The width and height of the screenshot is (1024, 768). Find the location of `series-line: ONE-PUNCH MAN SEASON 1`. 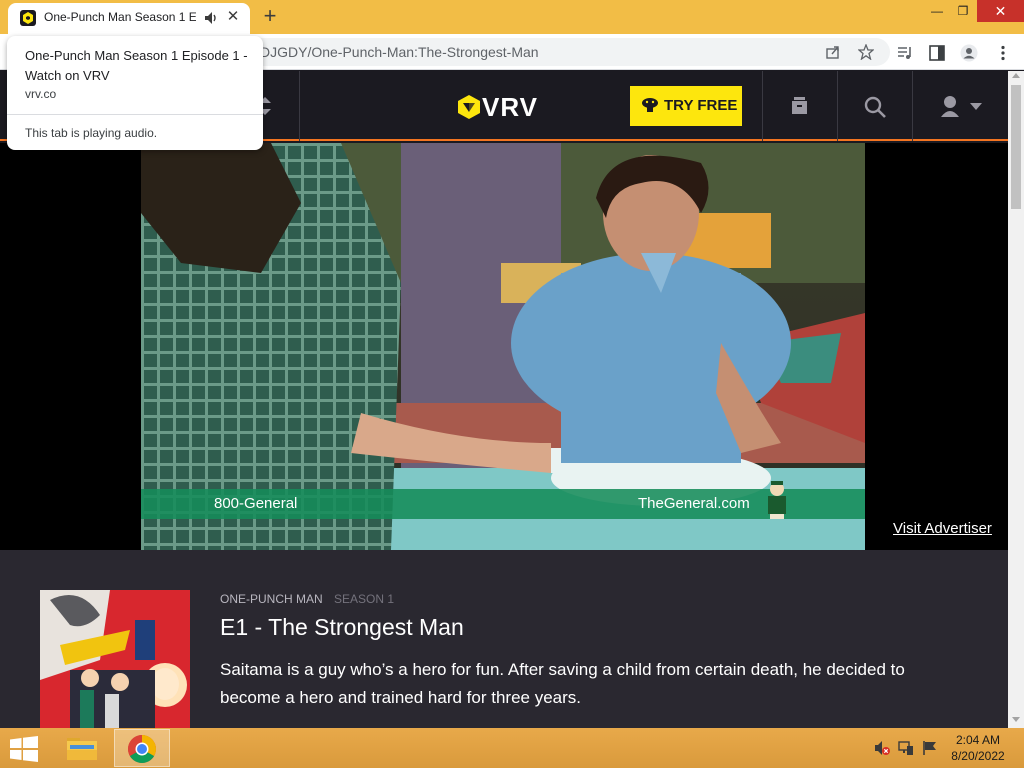

series-line: ONE-PUNCH MAN SEASON 1 is located at coordinates (307, 599).